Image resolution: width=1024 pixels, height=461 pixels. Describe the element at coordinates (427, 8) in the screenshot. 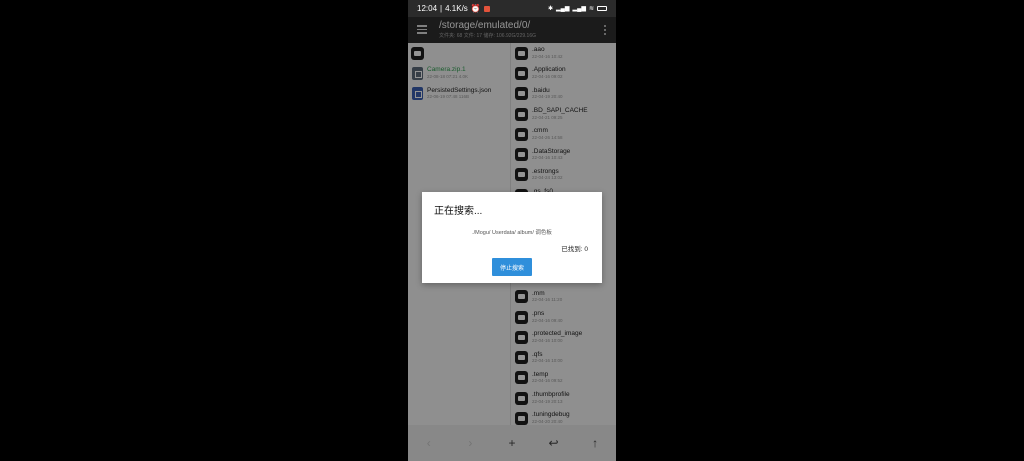

I see `status-time: 12:04` at that location.